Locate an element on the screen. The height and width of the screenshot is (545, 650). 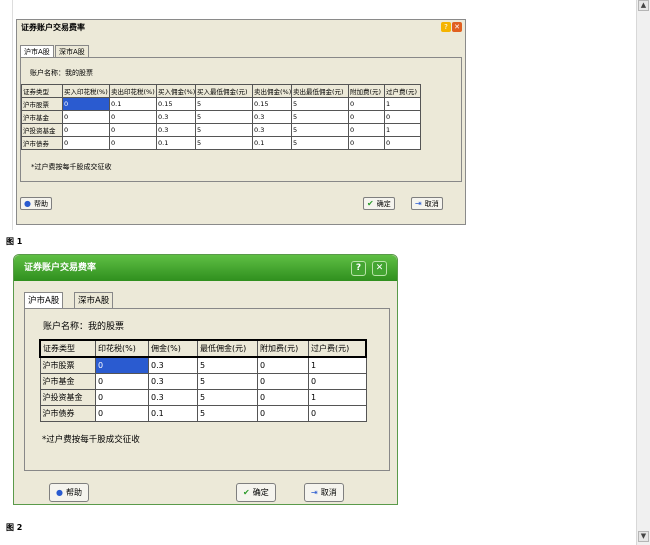
column-header: 佣金(%) is located at coordinates (173, 348).